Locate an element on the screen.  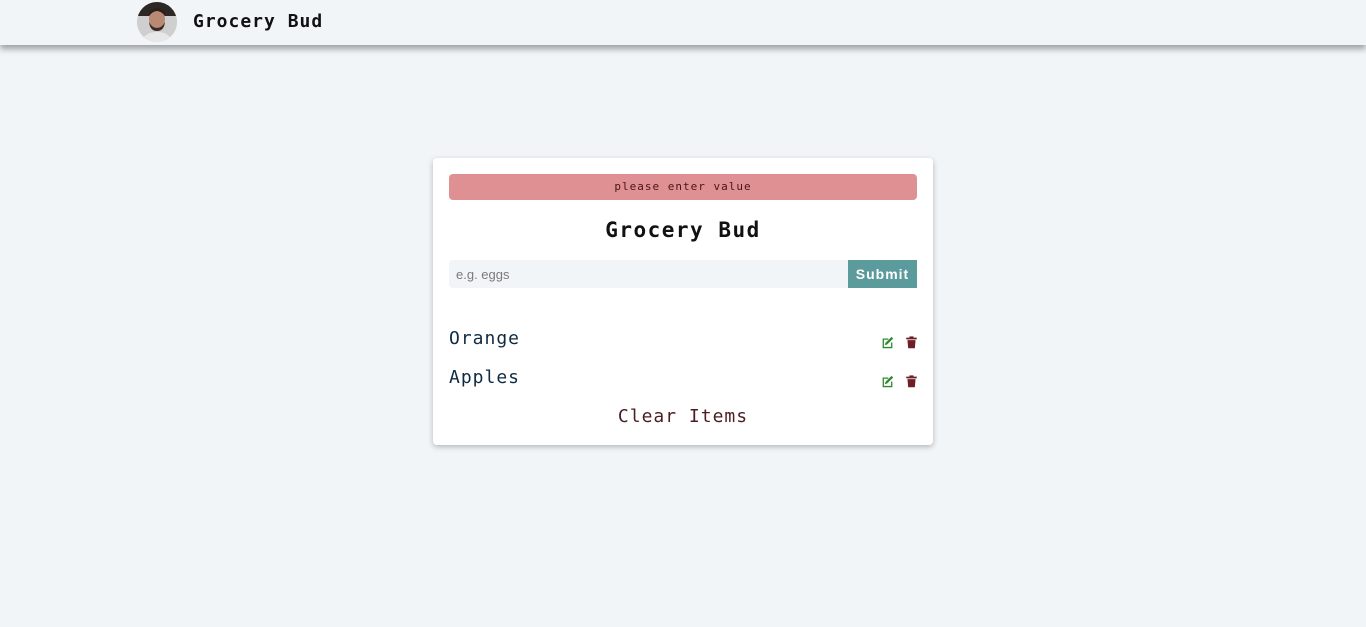
clear-items-button: Clear Items is located at coordinates (683, 417).